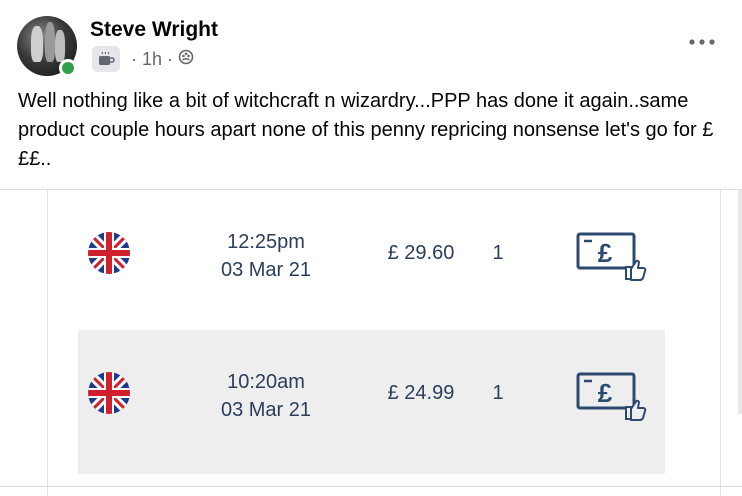 Image resolution: width=742 pixels, height=496 pixels. What do you see at coordinates (186, 59) in the screenshot?
I see `group-icon` at bounding box center [186, 59].